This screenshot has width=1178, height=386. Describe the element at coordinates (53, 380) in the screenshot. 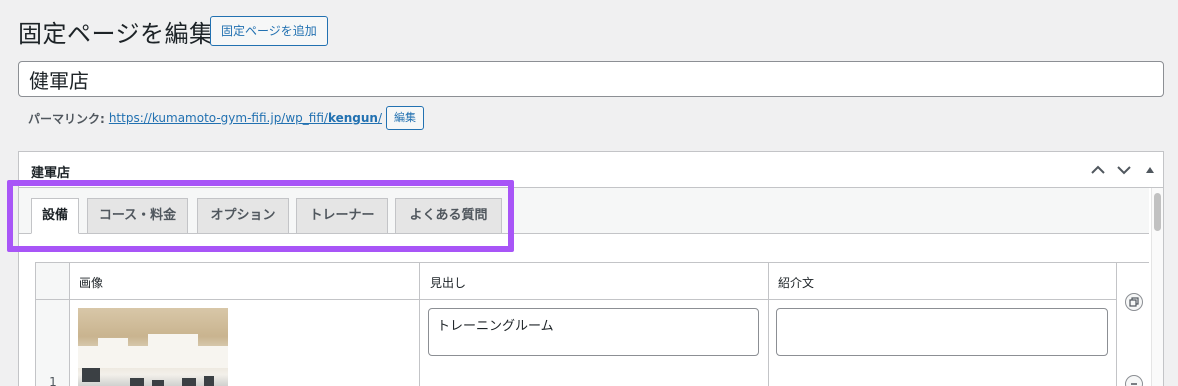

I see `row-number: 1` at that location.